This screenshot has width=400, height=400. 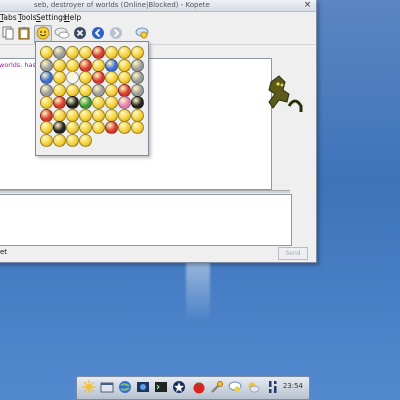 What do you see at coordinates (115, 33) in the screenshot?
I see `forward-icon` at bounding box center [115, 33].